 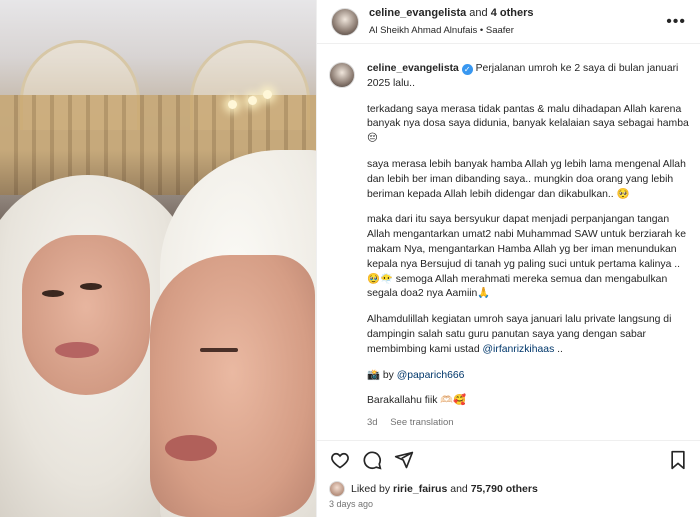 I want to click on caption-username: celine_evangelista, so click(x=413, y=68).